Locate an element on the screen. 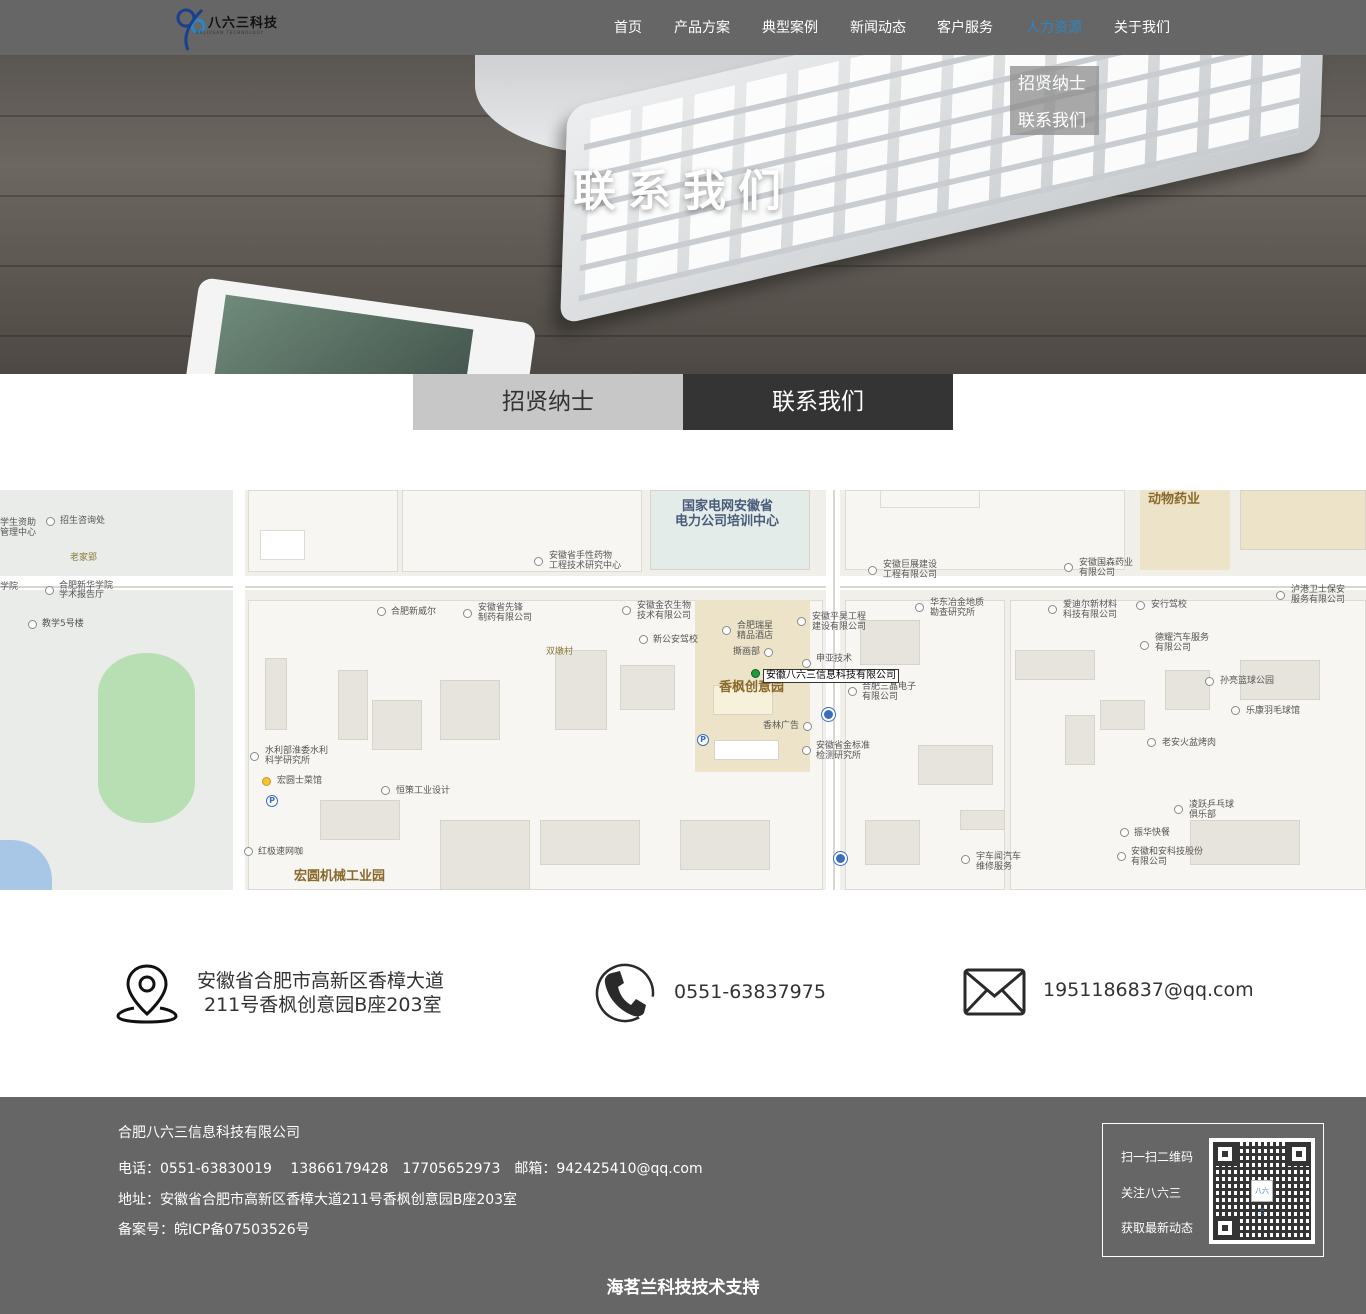 This screenshot has height=1314, width=1366. map-label: 科学研究所 is located at coordinates (288, 761).